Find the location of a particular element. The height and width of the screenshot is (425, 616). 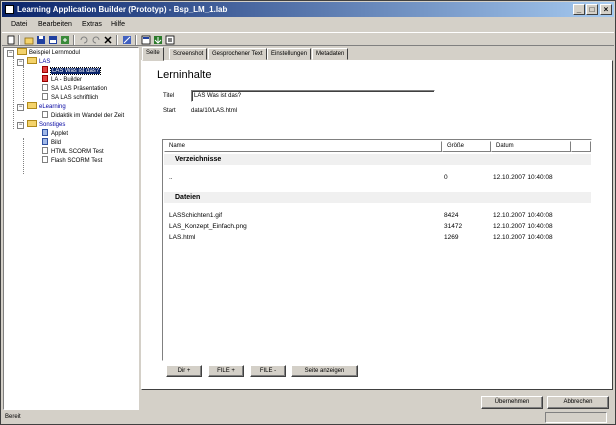

tree-node-flash-scorm-test: Flash SCORM Test is located at coordinates (72, 161).